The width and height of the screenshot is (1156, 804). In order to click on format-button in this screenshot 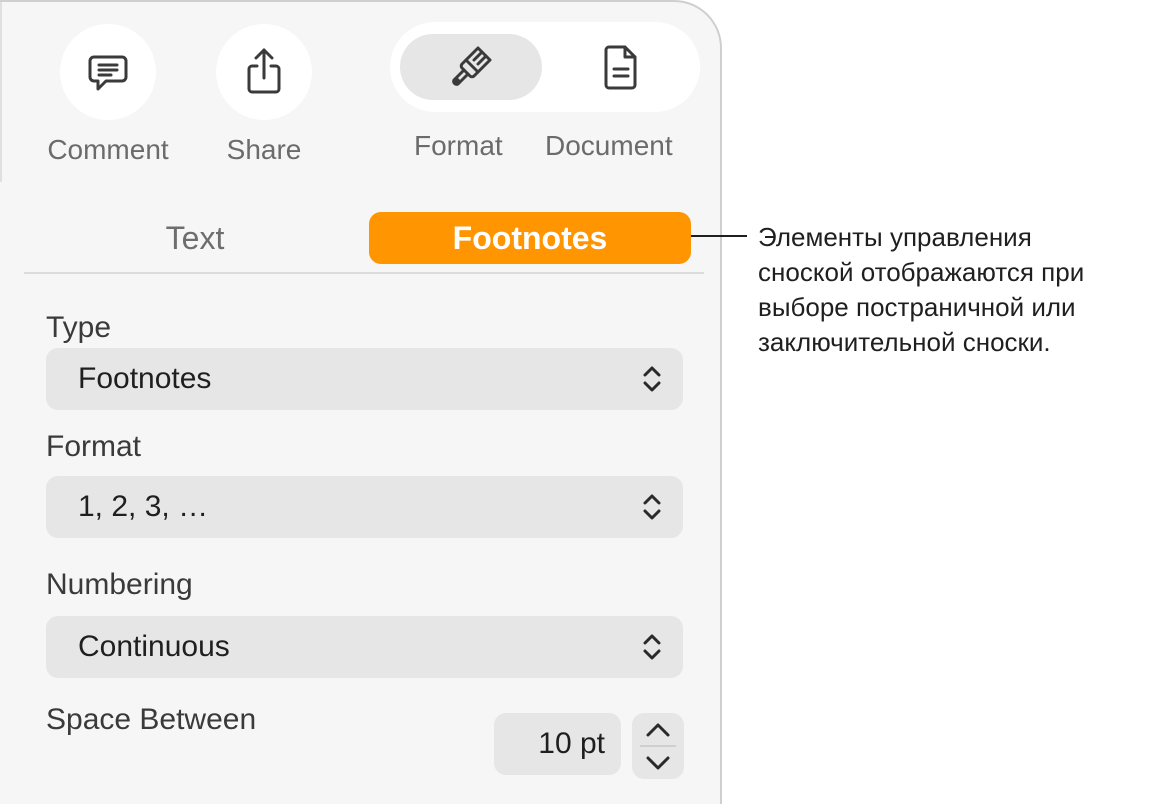, I will do `click(471, 67)`.